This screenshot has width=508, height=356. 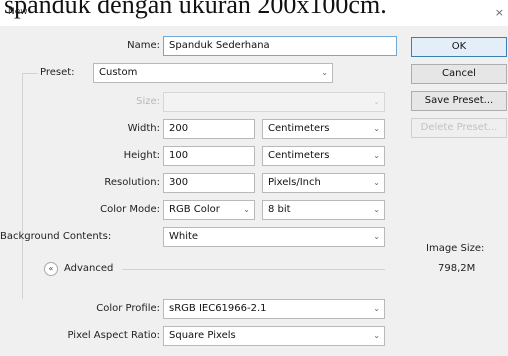 What do you see at coordinates (219, 45) in the screenshot?
I see `name-value: Spanduk Sederhana` at bounding box center [219, 45].